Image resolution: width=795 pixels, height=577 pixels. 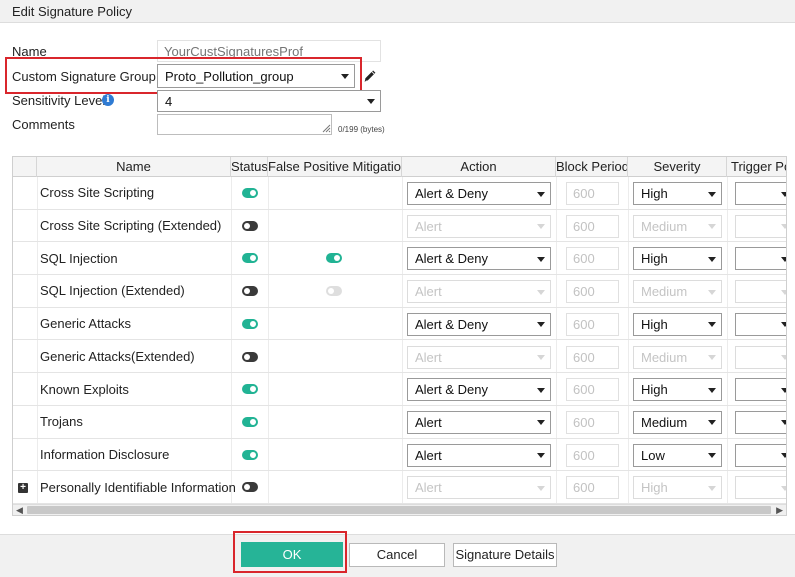 I want to click on header-action: Action, so click(x=479, y=167).